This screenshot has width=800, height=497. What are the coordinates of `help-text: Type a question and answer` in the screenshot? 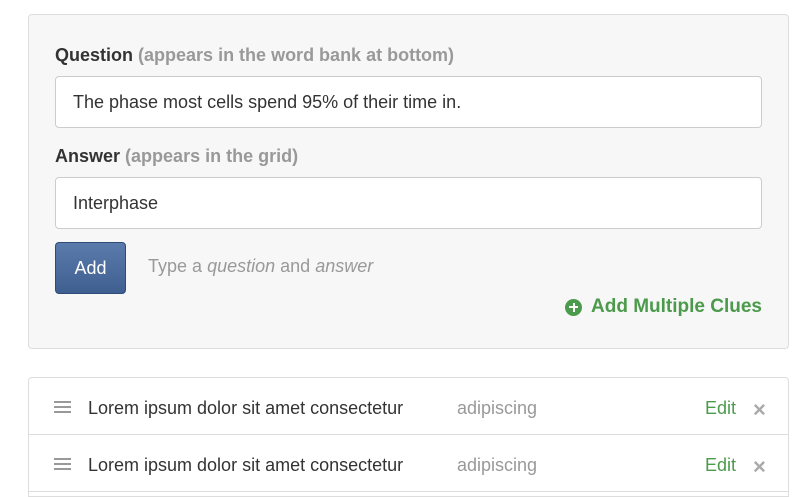 It's located at (260, 266).